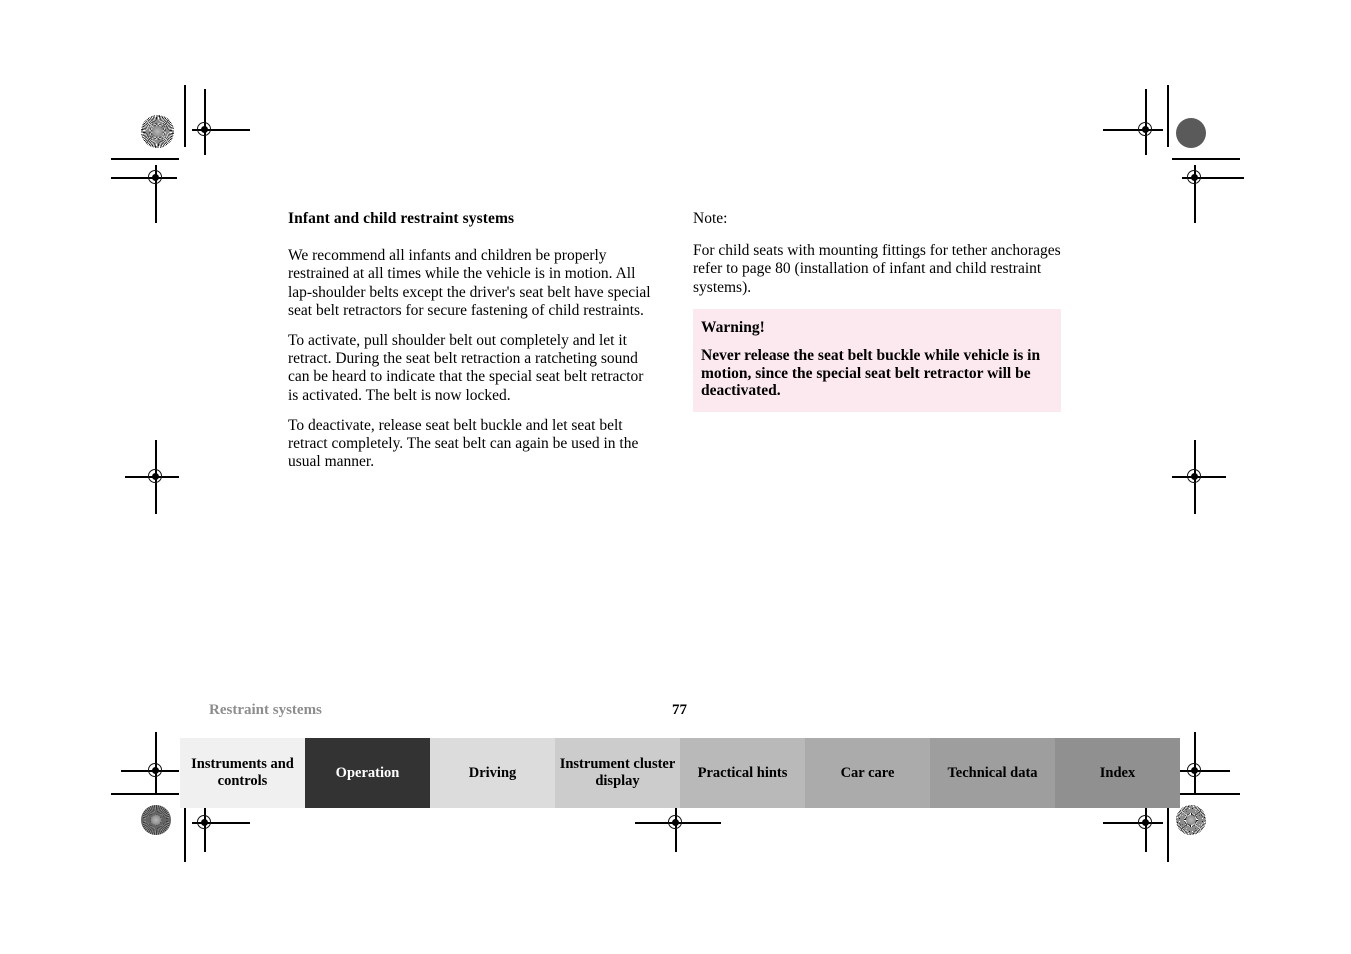 The image size is (1351, 954). What do you see at coordinates (678, 820) in the screenshot?
I see `registration-crosshair-bottom-center` at bounding box center [678, 820].